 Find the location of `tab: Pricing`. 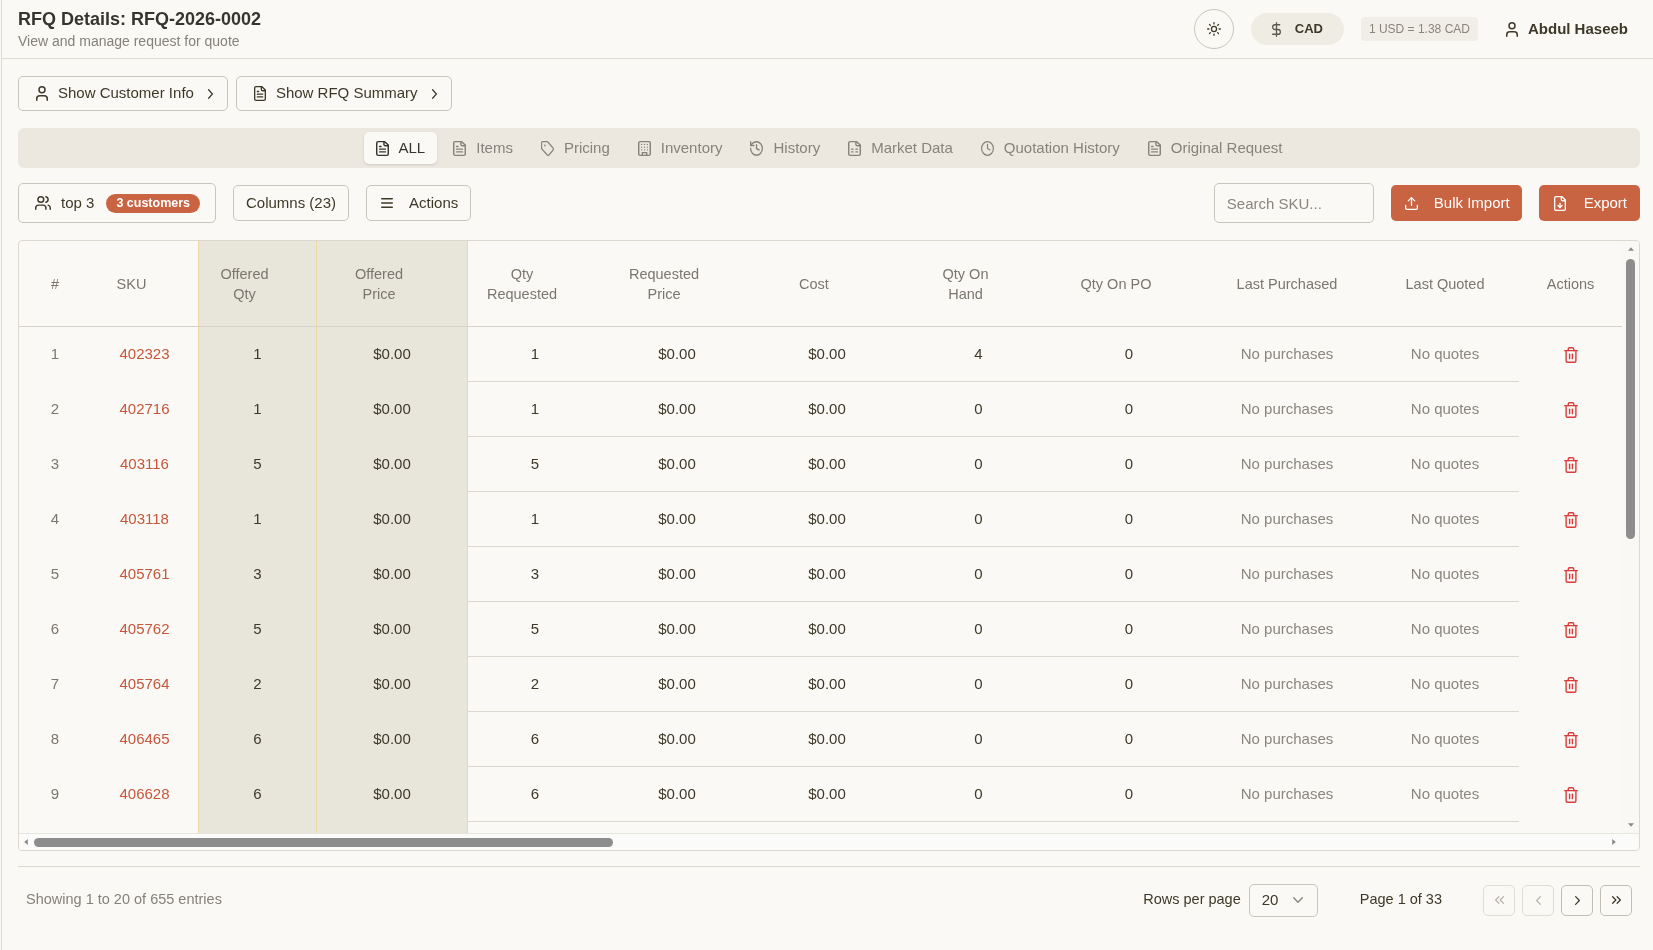

tab: Pricing is located at coordinates (575, 148).